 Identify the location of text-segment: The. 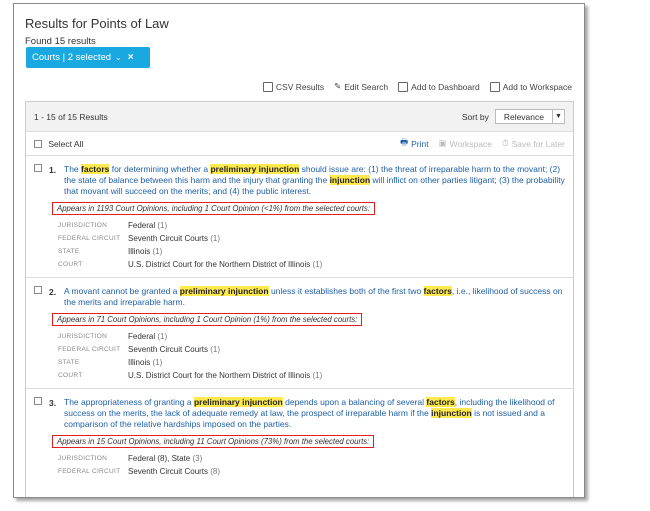
(73, 169).